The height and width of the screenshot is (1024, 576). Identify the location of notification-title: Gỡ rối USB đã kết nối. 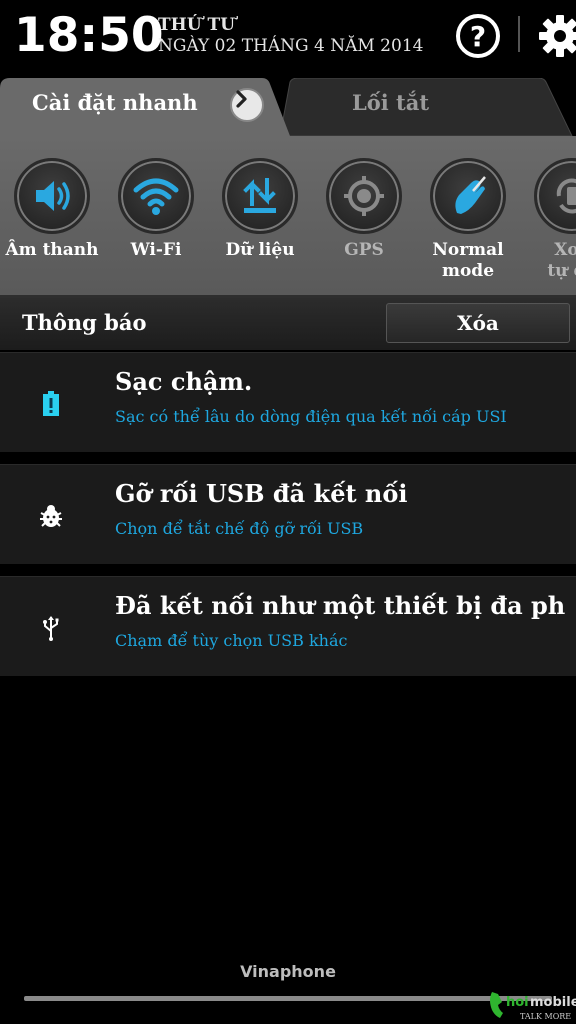
(261, 493).